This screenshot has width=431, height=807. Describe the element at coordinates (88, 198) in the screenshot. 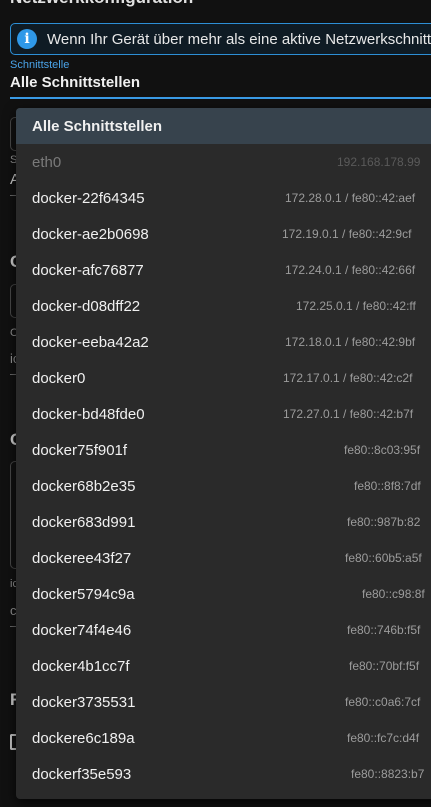

I see `dropdown-option-name: docker-22f64345` at that location.